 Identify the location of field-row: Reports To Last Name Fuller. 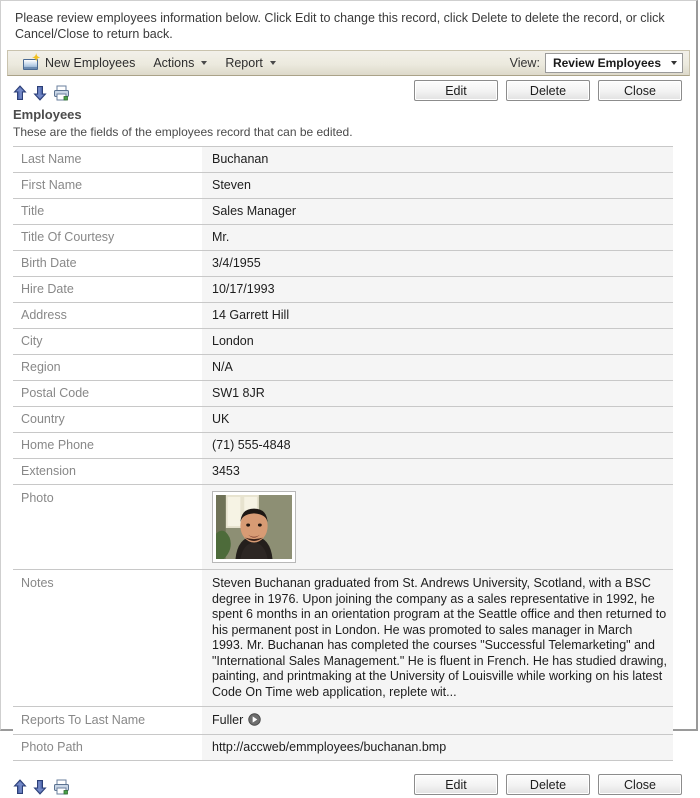
(343, 720).